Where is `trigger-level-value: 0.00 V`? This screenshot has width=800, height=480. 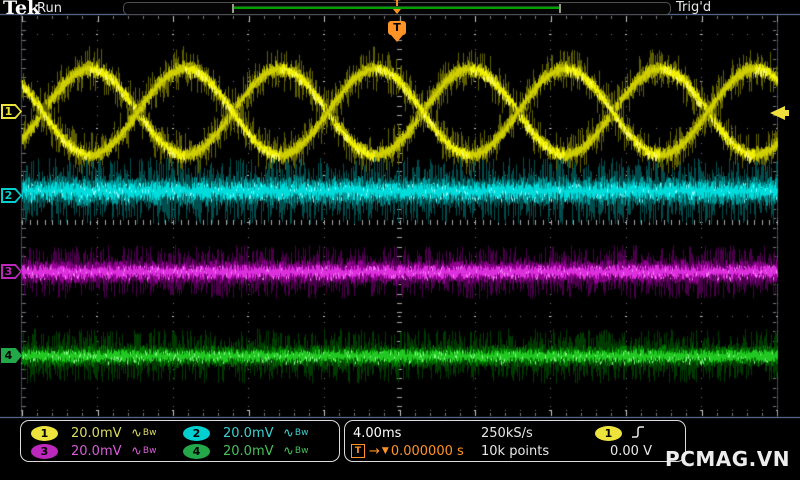
trigger-level-value: 0.00 V is located at coordinates (631, 451).